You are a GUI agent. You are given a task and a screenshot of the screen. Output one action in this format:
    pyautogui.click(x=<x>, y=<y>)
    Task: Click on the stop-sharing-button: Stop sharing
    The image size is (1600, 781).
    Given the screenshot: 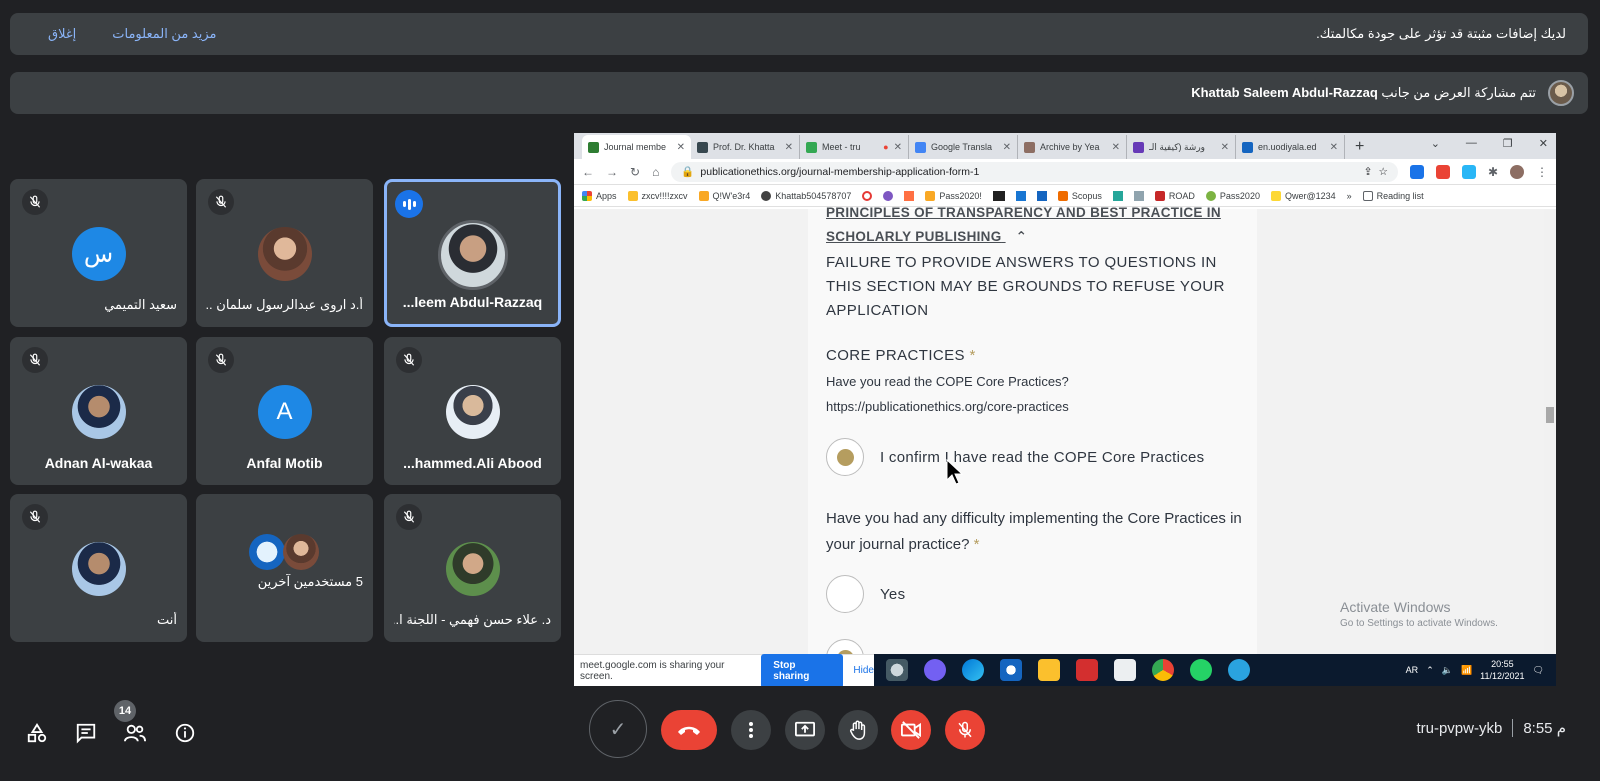 What is the action you would take?
    pyautogui.click(x=802, y=669)
    